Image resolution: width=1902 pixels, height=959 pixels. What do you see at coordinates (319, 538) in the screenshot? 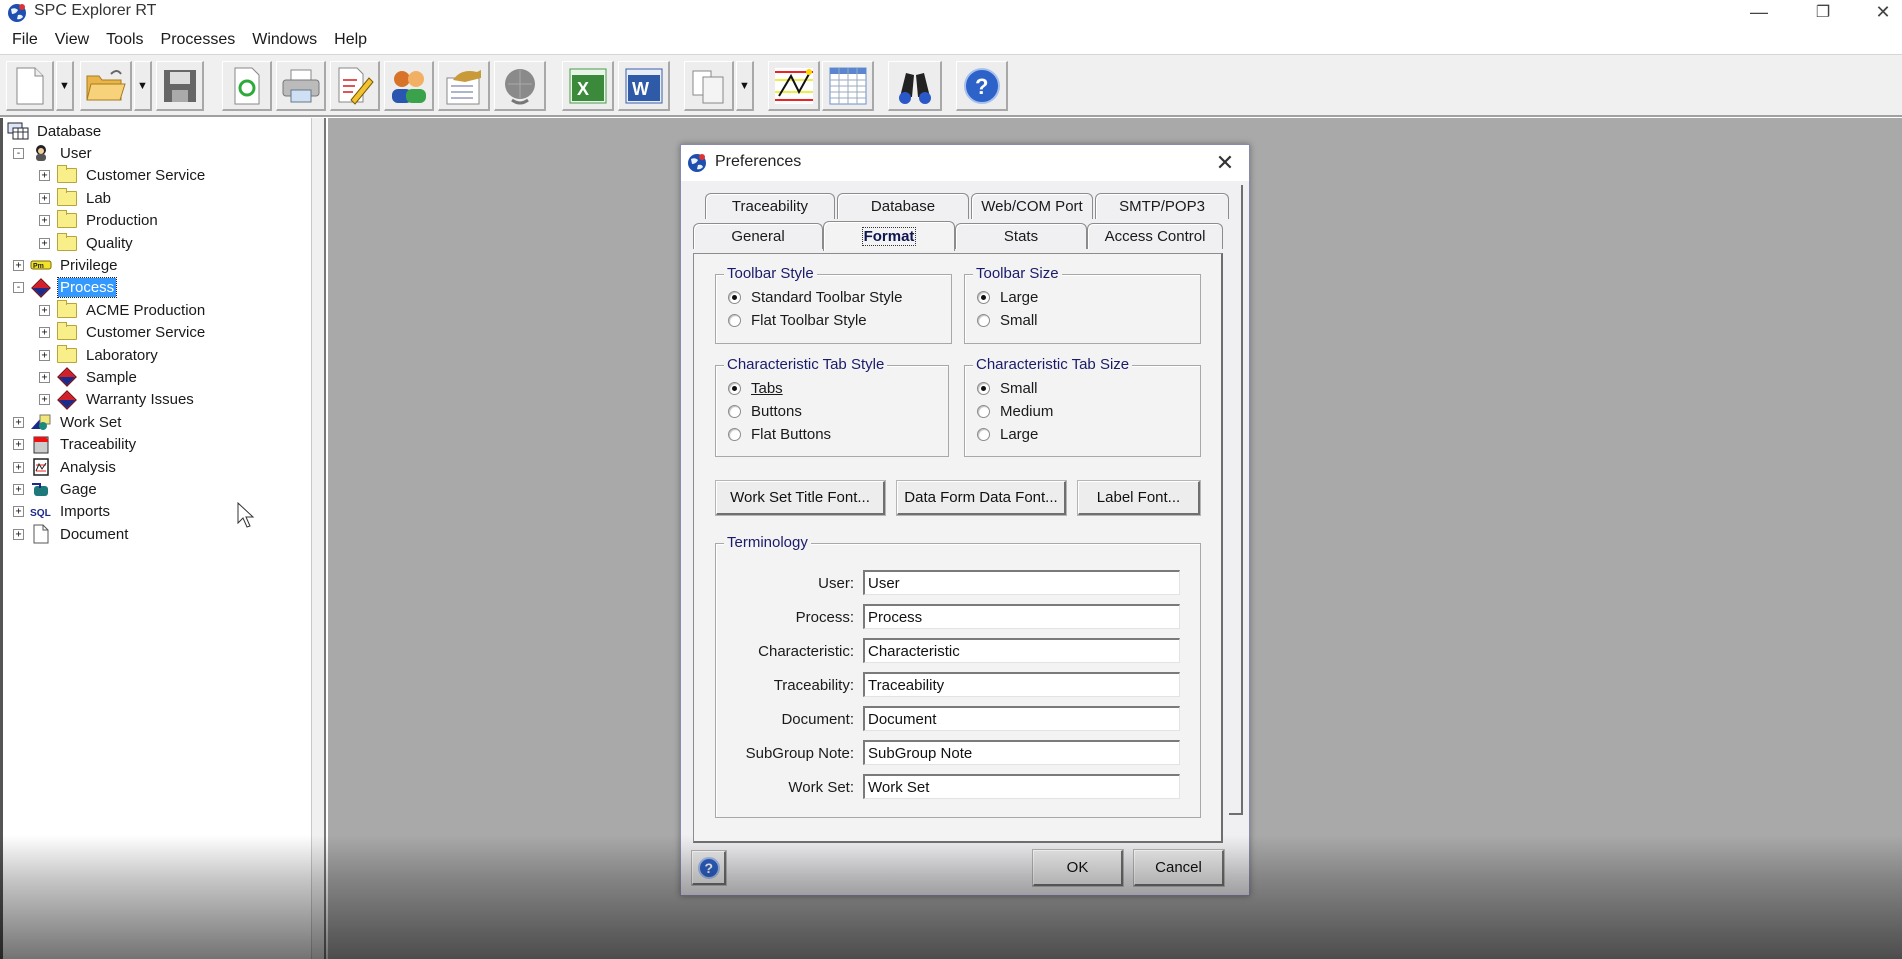
I see `panel-splitter` at bounding box center [319, 538].